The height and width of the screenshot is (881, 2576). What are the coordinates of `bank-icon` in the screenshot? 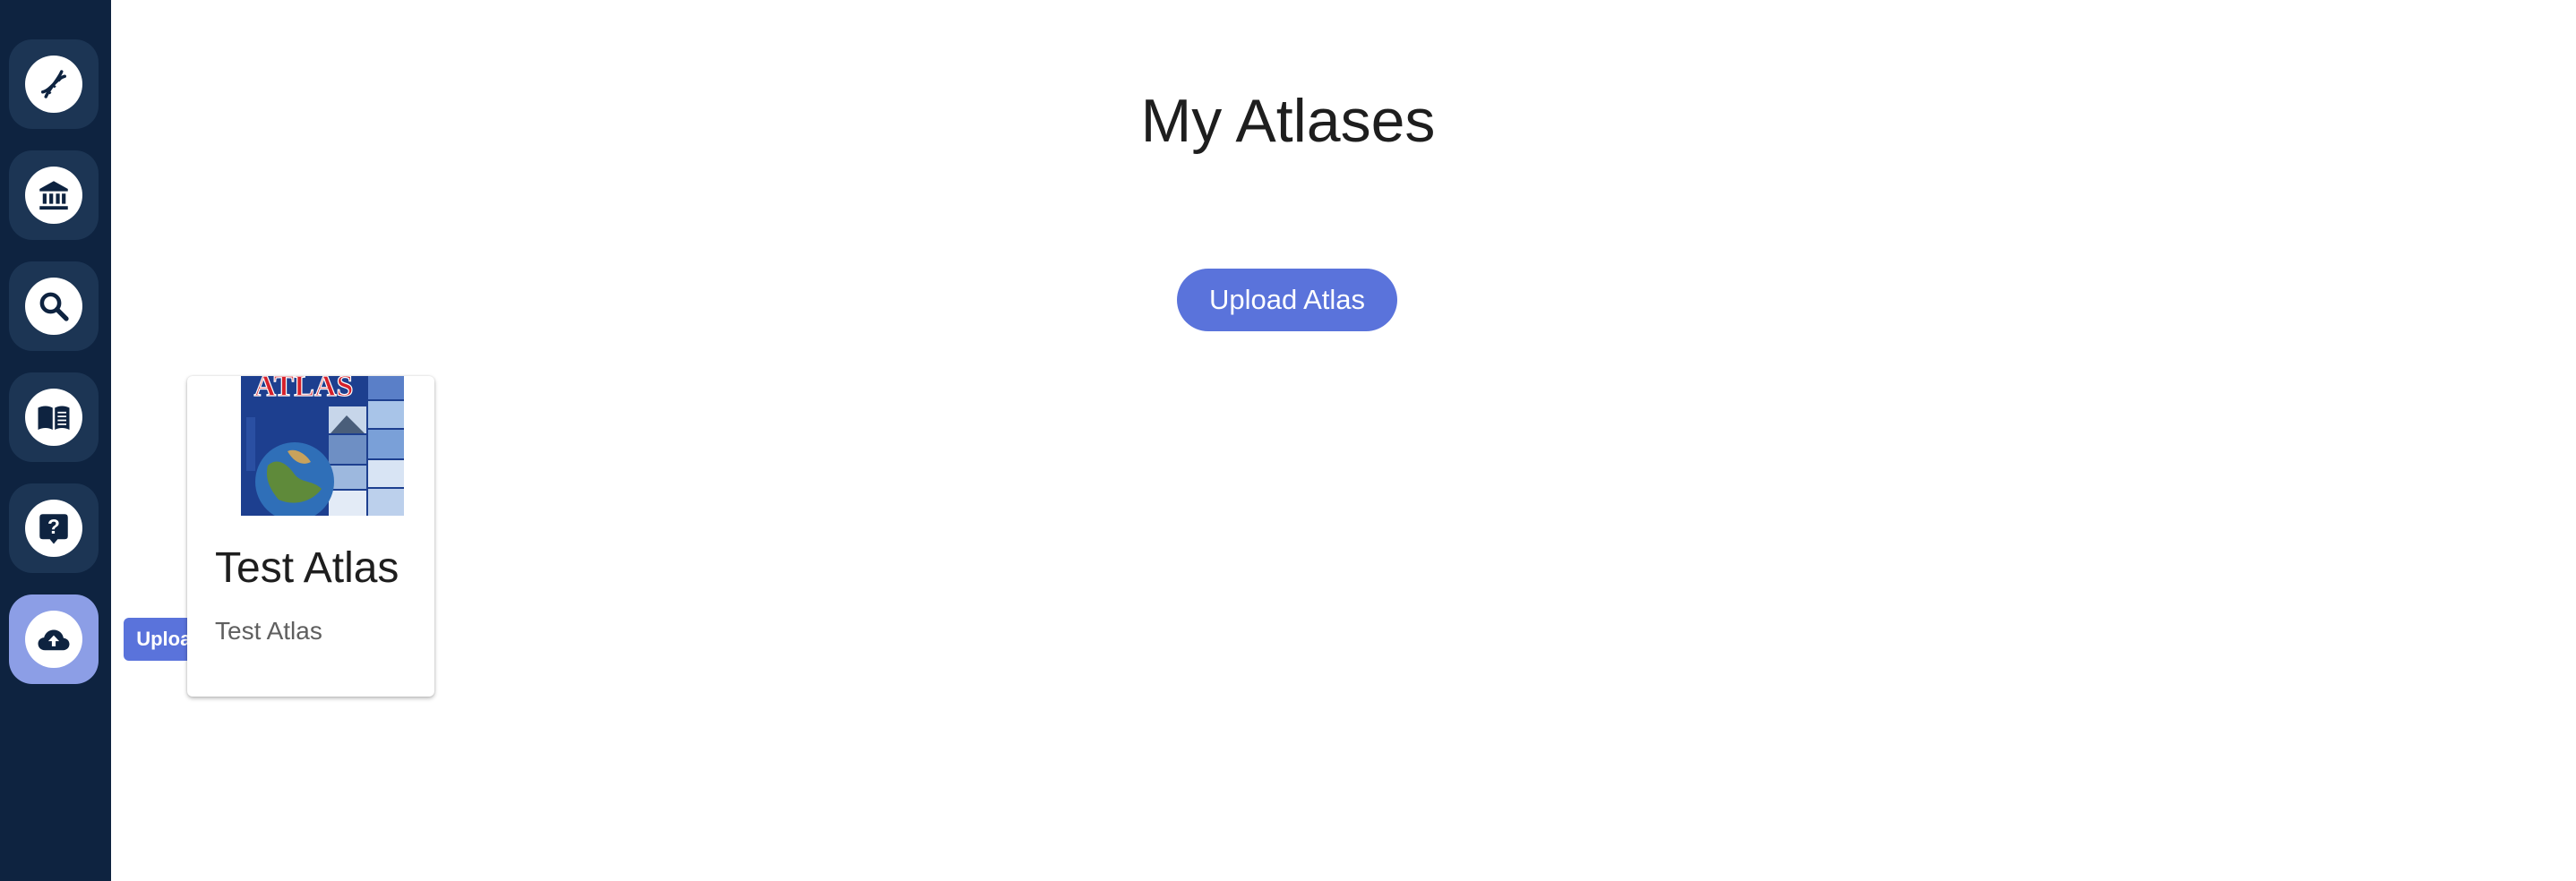 It's located at (53, 195).